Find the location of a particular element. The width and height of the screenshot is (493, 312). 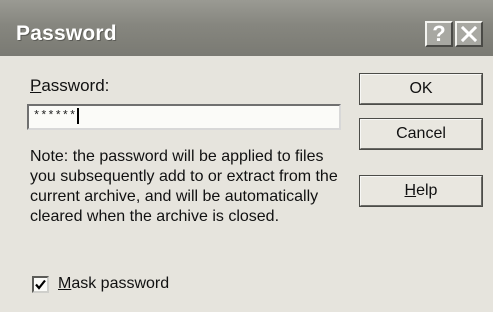

close-icon is located at coordinates (469, 34).